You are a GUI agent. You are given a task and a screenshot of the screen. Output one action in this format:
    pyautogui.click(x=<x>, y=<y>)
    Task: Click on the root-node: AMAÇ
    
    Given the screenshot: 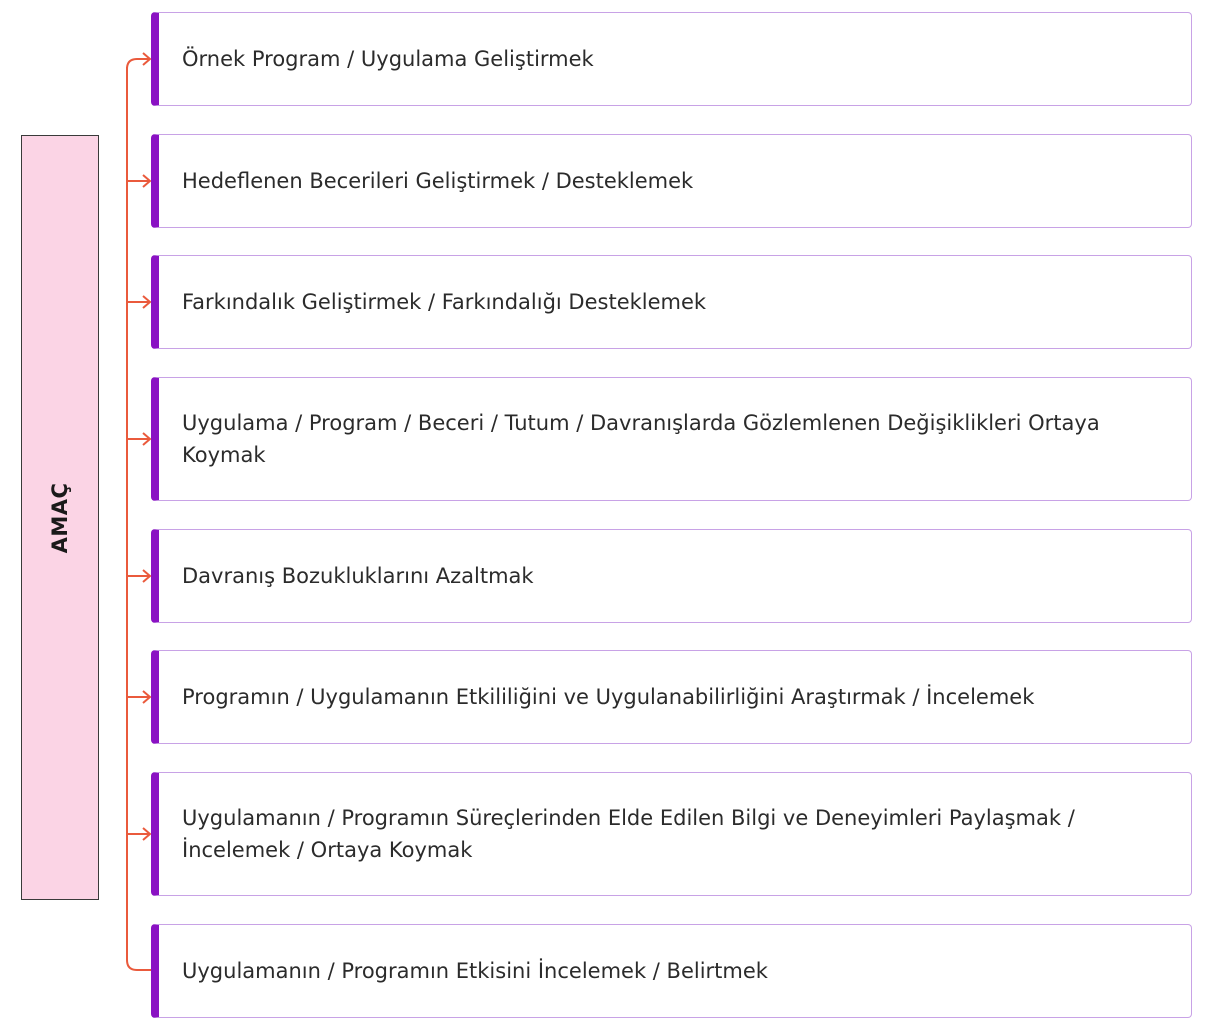 What is the action you would take?
    pyautogui.click(x=60, y=517)
    